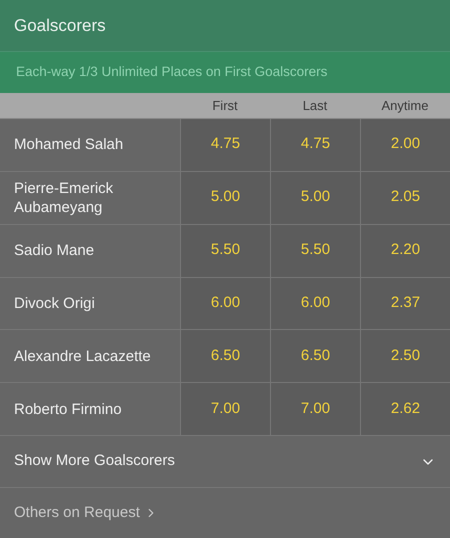 This screenshot has width=450, height=538. What do you see at coordinates (64, 197) in the screenshot?
I see `player-name: Pierre-Emerick Aubameyang` at bounding box center [64, 197].